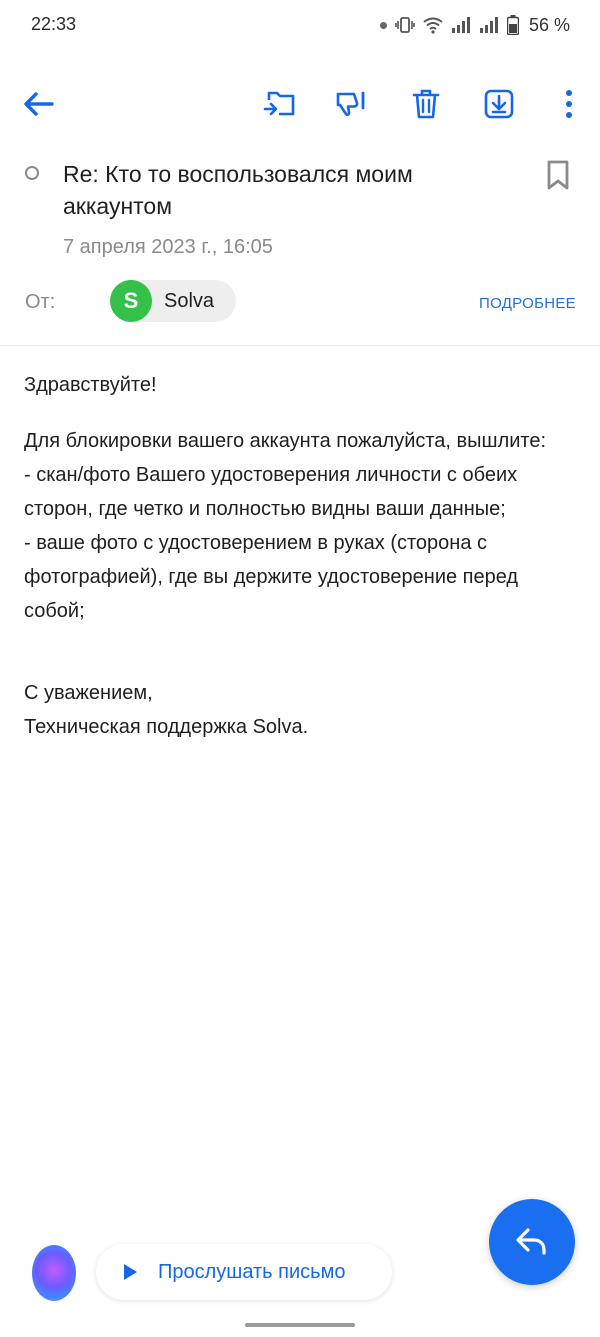 This screenshot has width=600, height=1337. What do you see at coordinates (238, 190) in the screenshot?
I see `message-subject: Re: Кто то воспользовался моим аккаунтом` at bounding box center [238, 190].